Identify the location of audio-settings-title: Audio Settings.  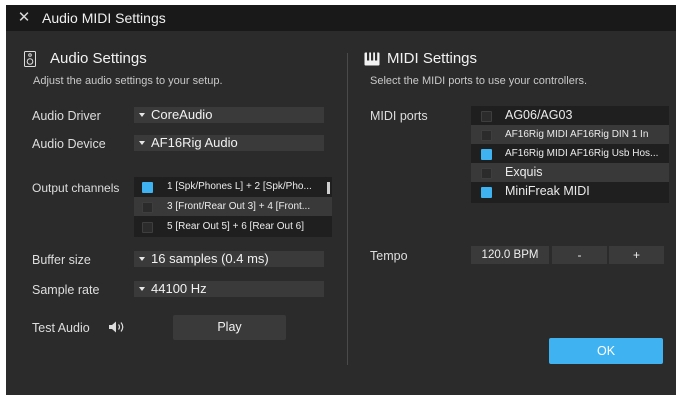
(98, 58).